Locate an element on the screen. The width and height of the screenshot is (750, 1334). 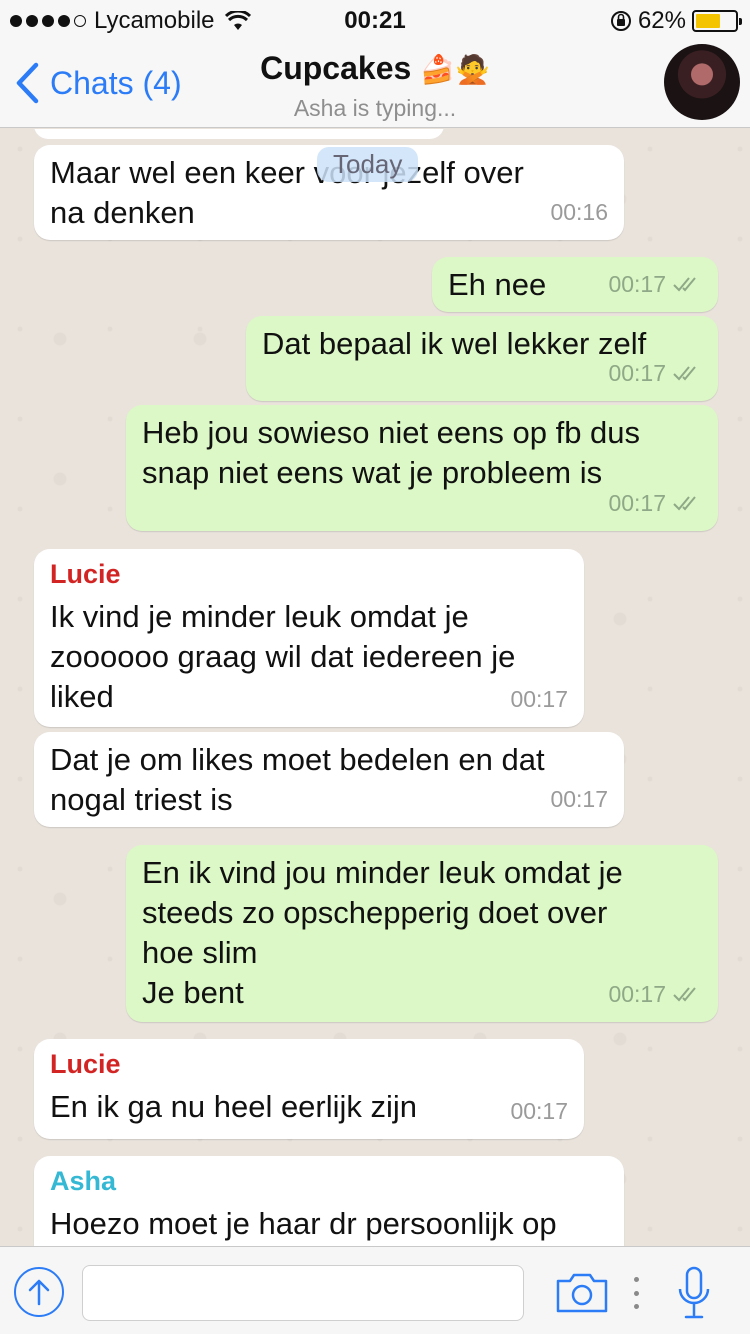
microphone-icon is located at coordinates (694, 1293).